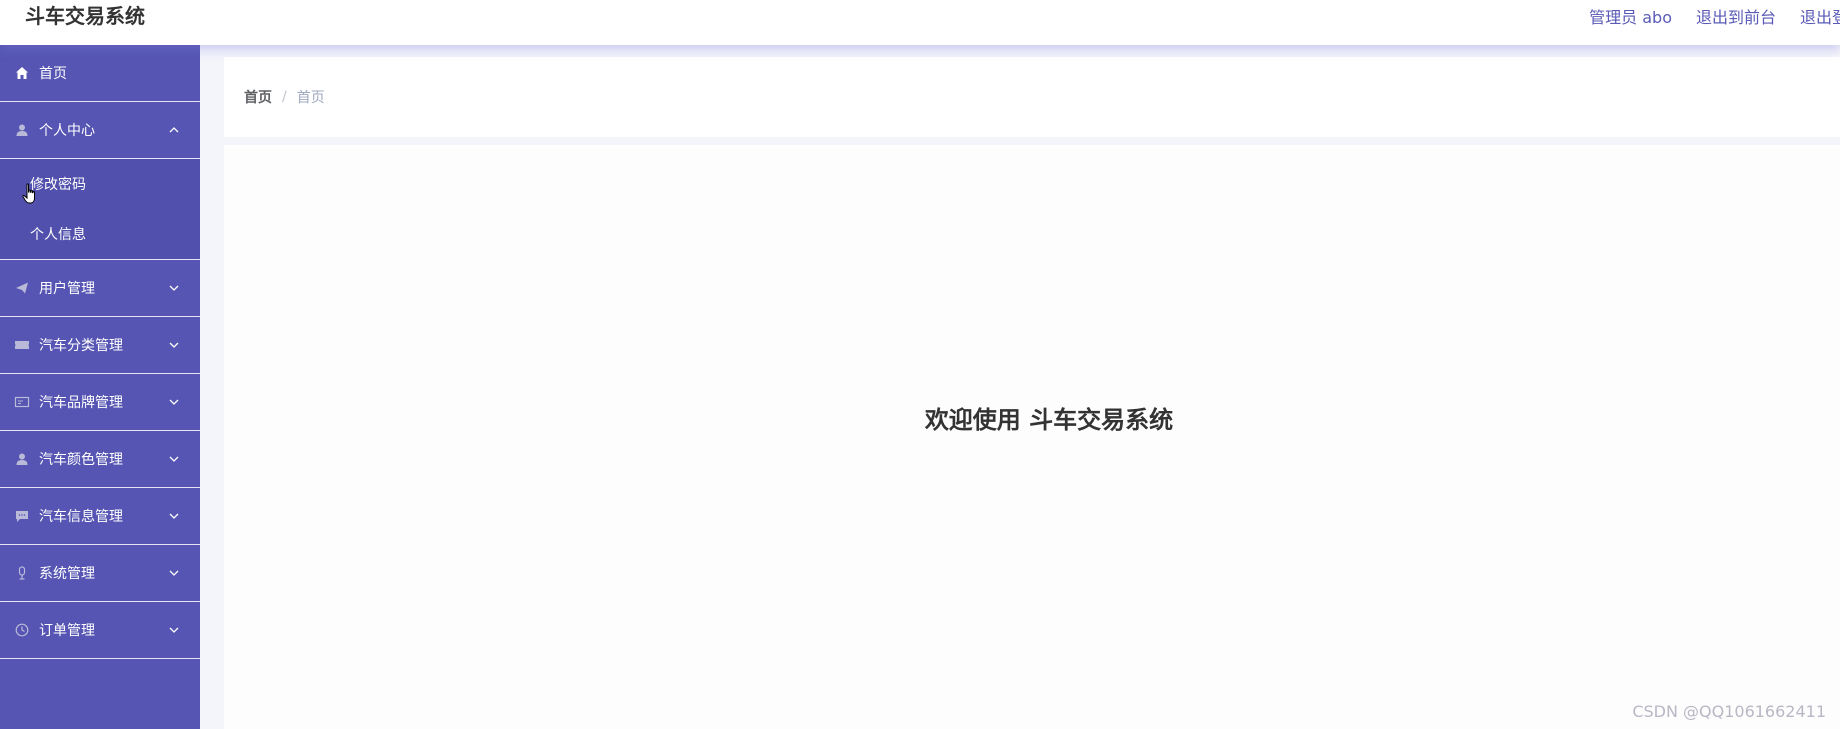  I want to click on header-links: 管理员 abo 退出到前台 退出登录, so click(1714, 16).